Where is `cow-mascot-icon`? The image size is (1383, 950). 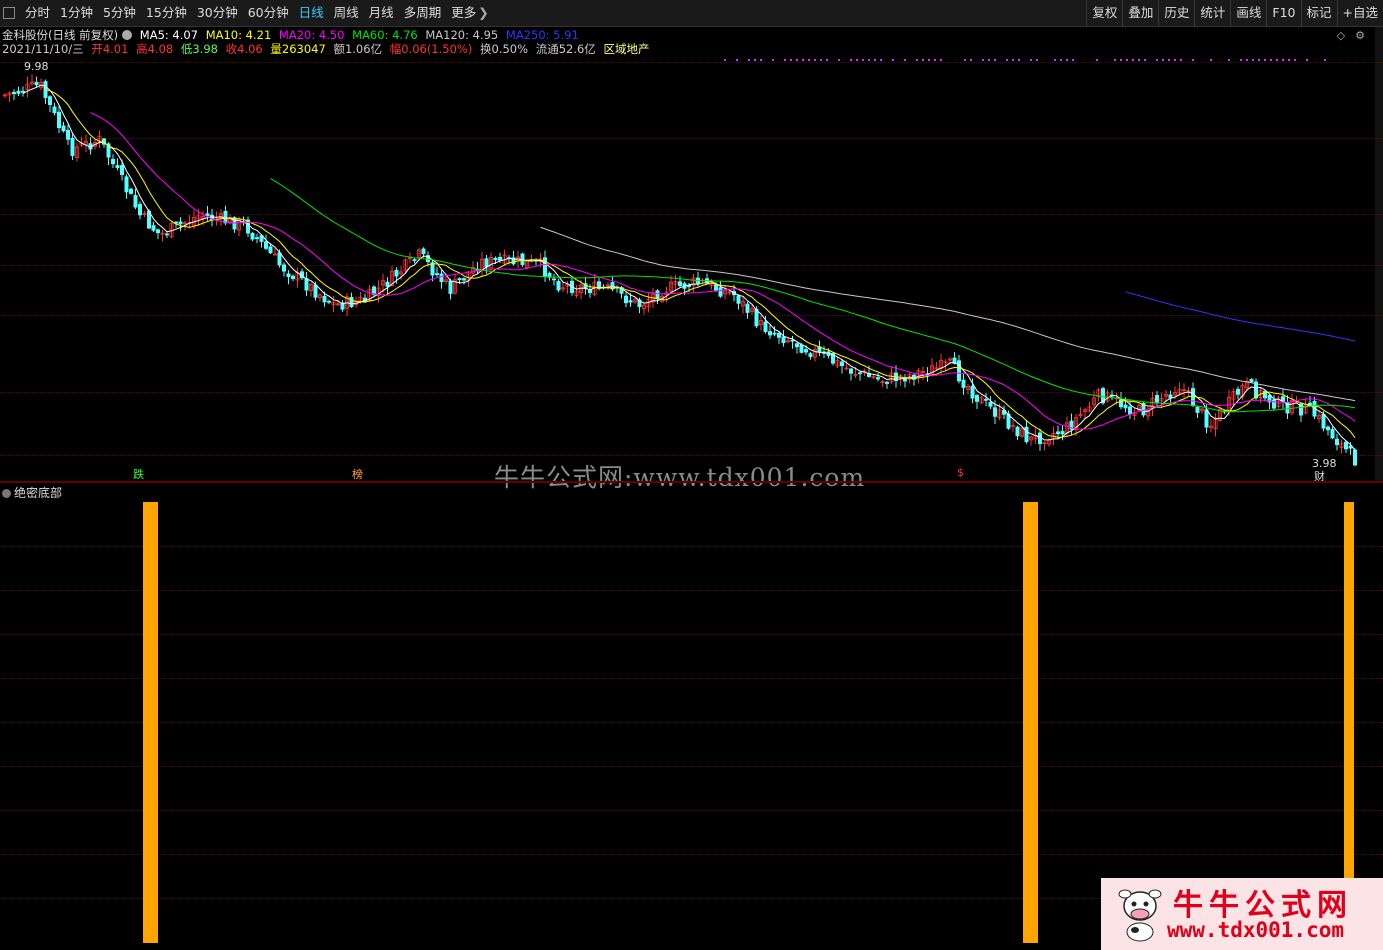 cow-mascot-icon is located at coordinates (1140, 915).